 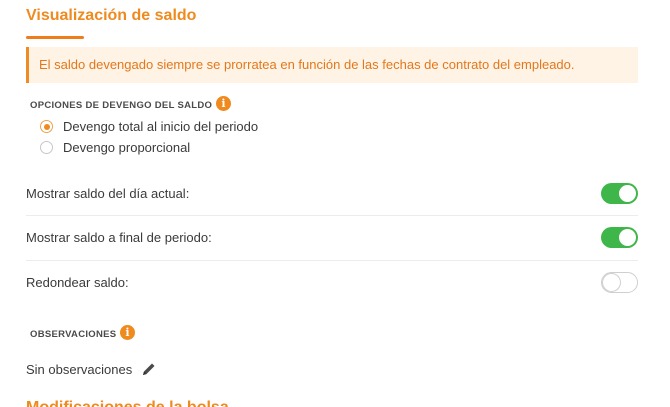 What do you see at coordinates (161, 126) in the screenshot?
I see `radio-label: Devengo total al inicio del periodo` at bounding box center [161, 126].